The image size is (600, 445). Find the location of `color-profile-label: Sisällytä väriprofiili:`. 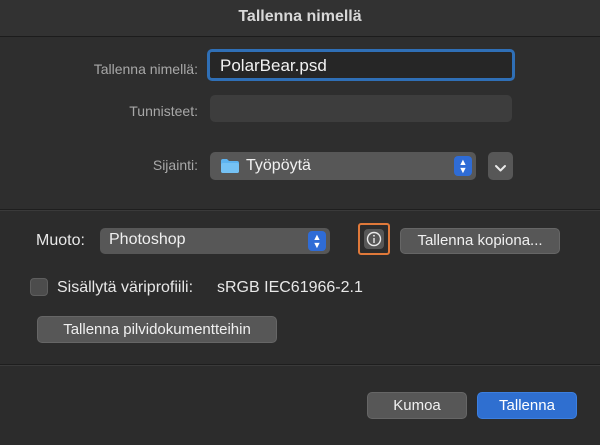

color-profile-label: Sisällytä väriprofiili: is located at coordinates (125, 287).